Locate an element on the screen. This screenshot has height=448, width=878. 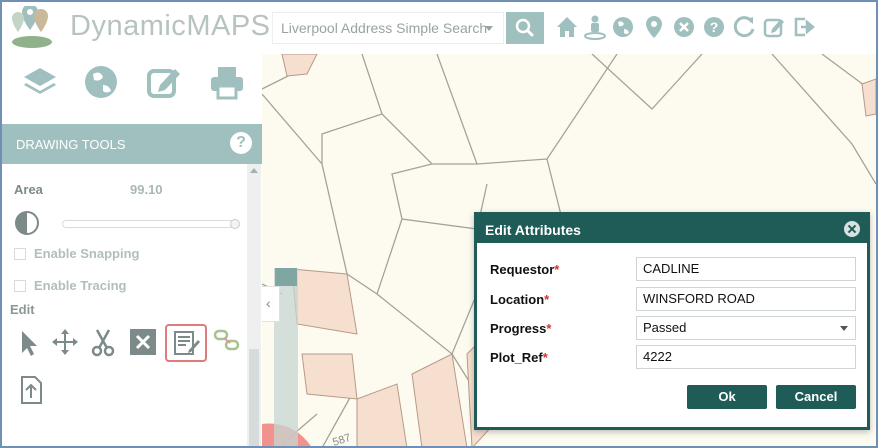
area-value: 99.10 is located at coordinates (146, 189).